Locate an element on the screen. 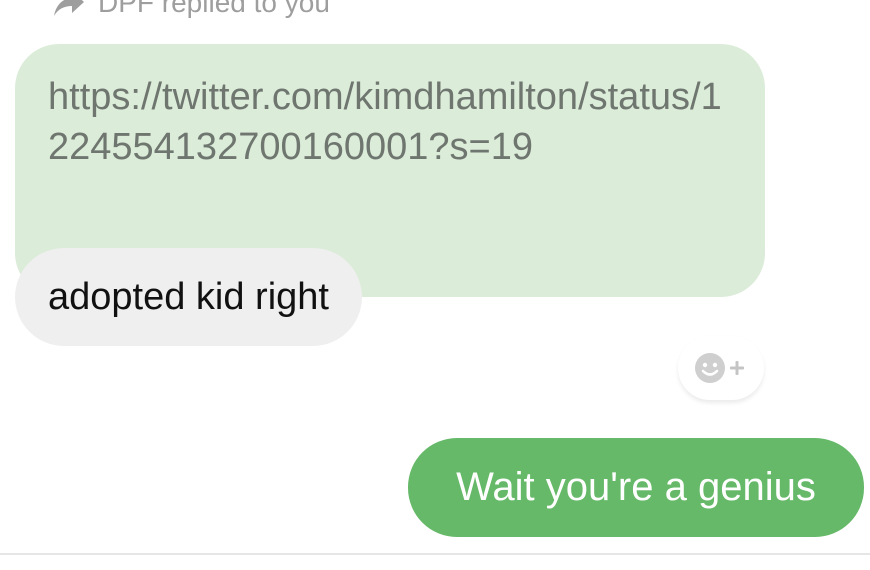  reply-message-text: adopted kid right is located at coordinates (188, 296).